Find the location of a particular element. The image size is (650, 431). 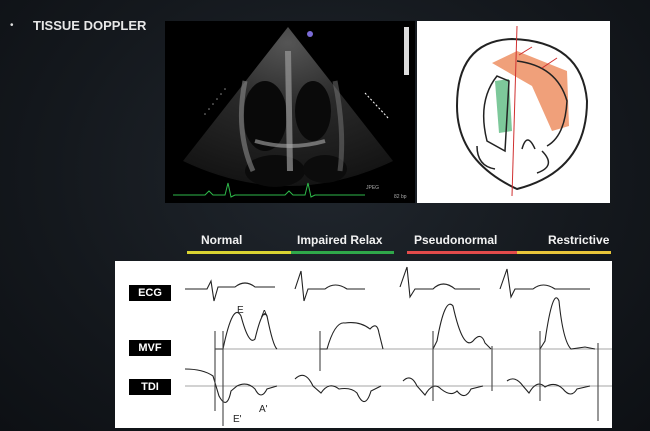

legend-pseudonormal: Pseudonormal is located at coordinates (456, 240).